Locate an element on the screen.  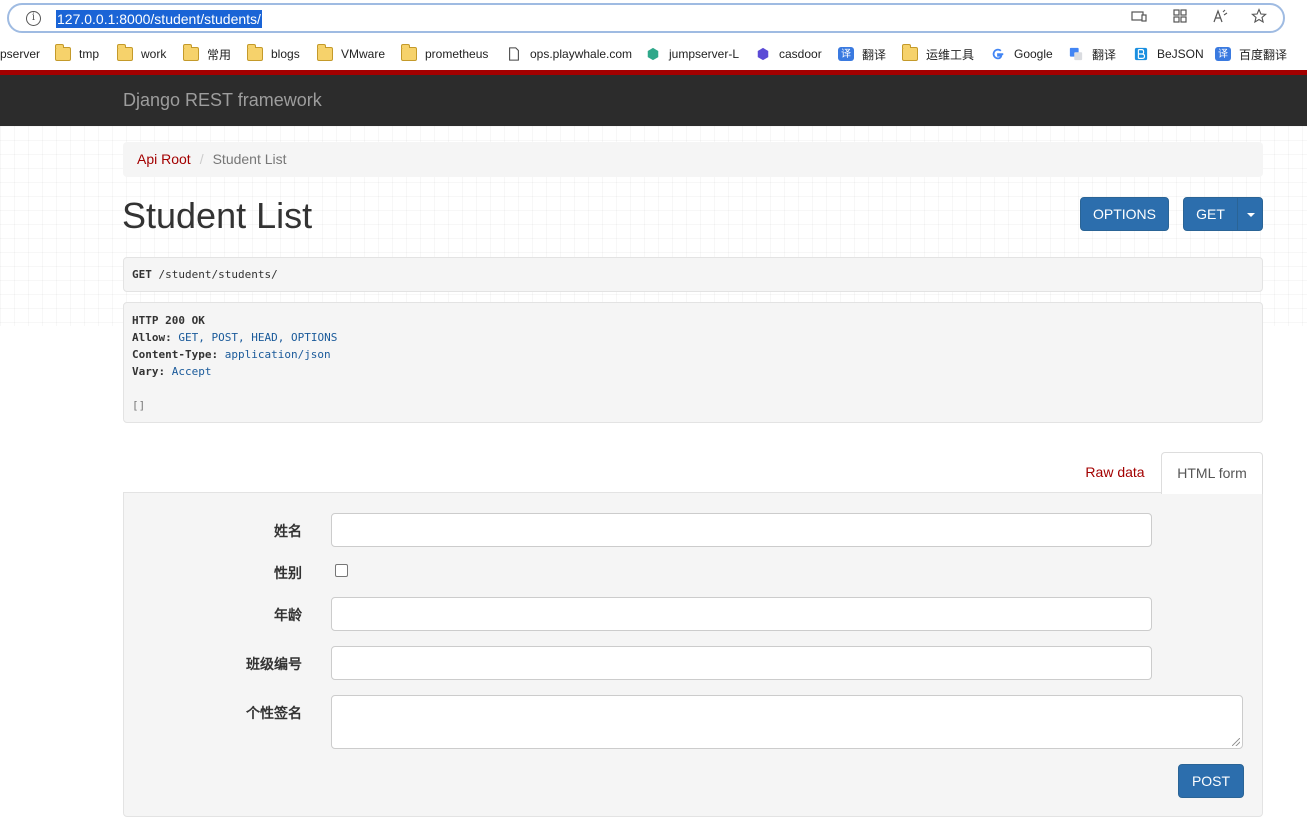
bookmark-item: prometheus is located at coordinates (444, 53).